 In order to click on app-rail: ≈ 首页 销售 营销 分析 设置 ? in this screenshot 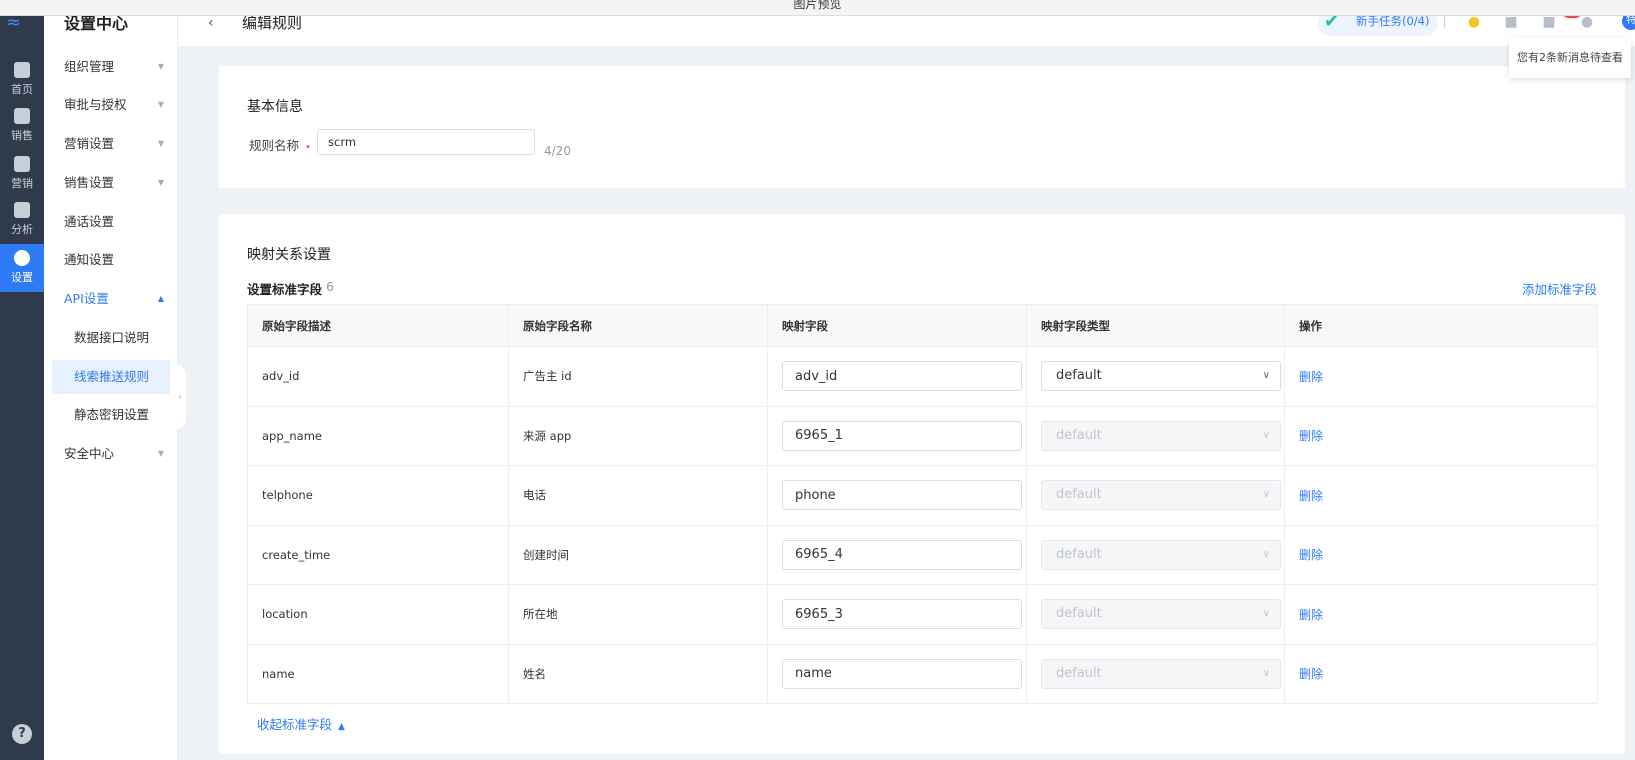, I will do `click(22, 386)`.